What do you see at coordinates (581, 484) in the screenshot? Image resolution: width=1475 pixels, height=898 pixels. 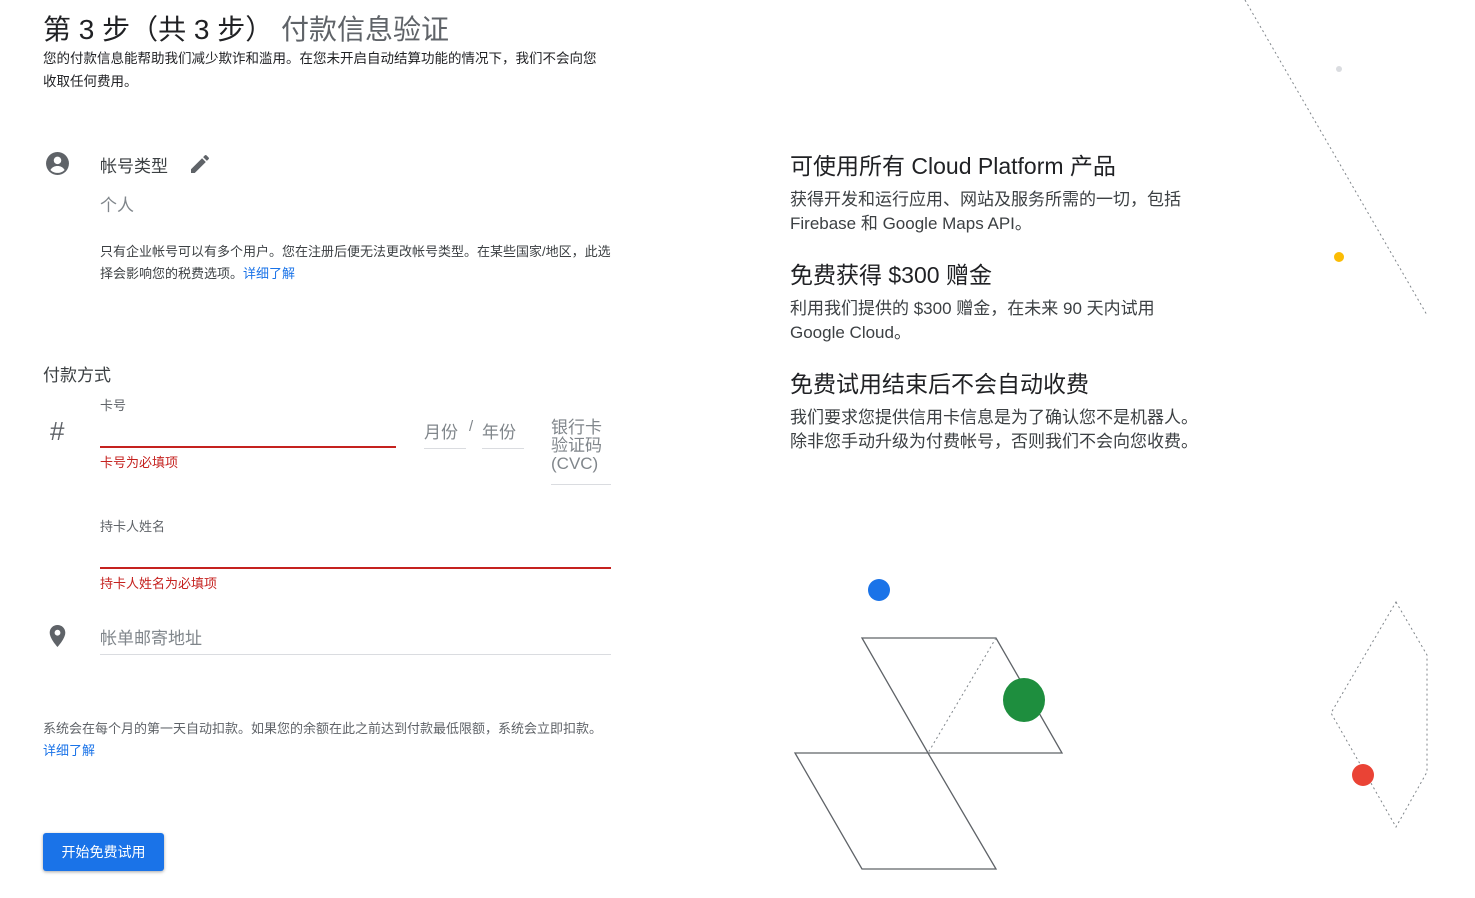 I see `cvc-underline` at bounding box center [581, 484].